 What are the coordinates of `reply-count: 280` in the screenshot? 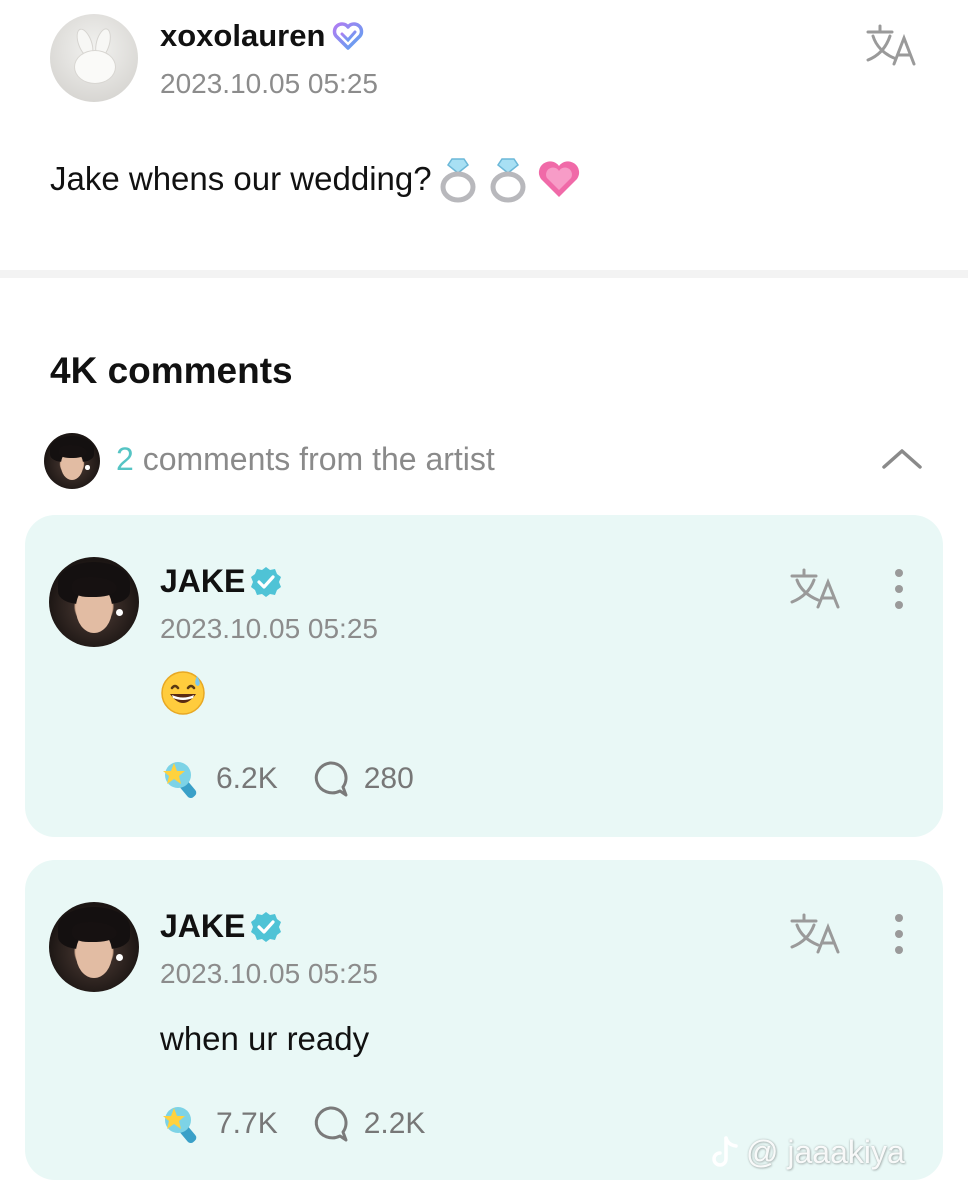 It's located at (388, 778).